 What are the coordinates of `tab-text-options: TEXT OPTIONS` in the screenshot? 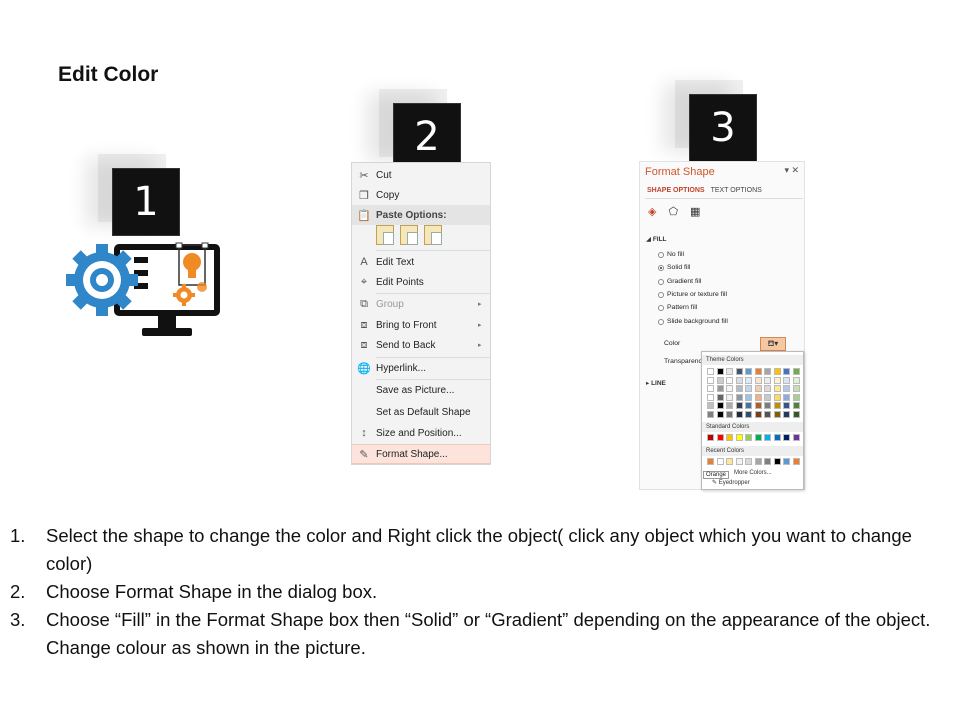 It's located at (736, 190).